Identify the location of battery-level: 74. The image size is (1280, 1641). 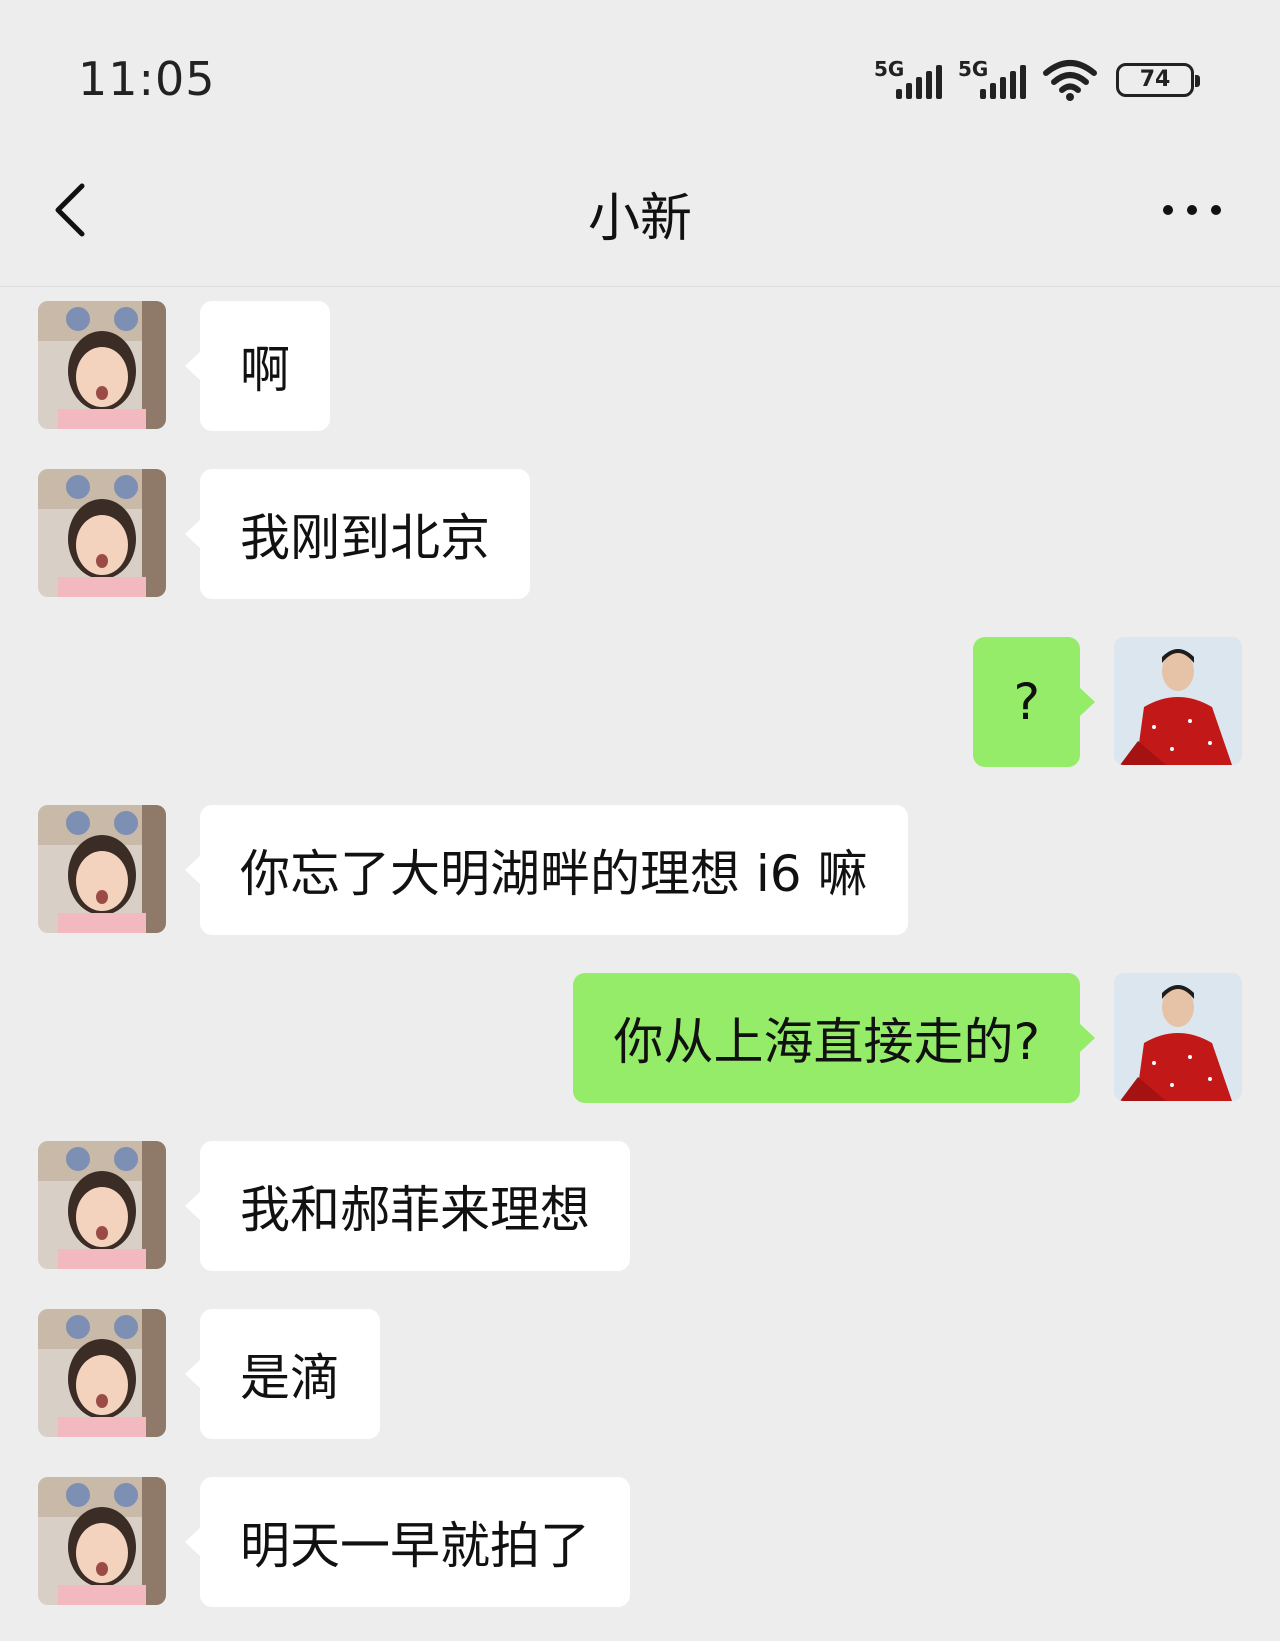
(1155, 79).